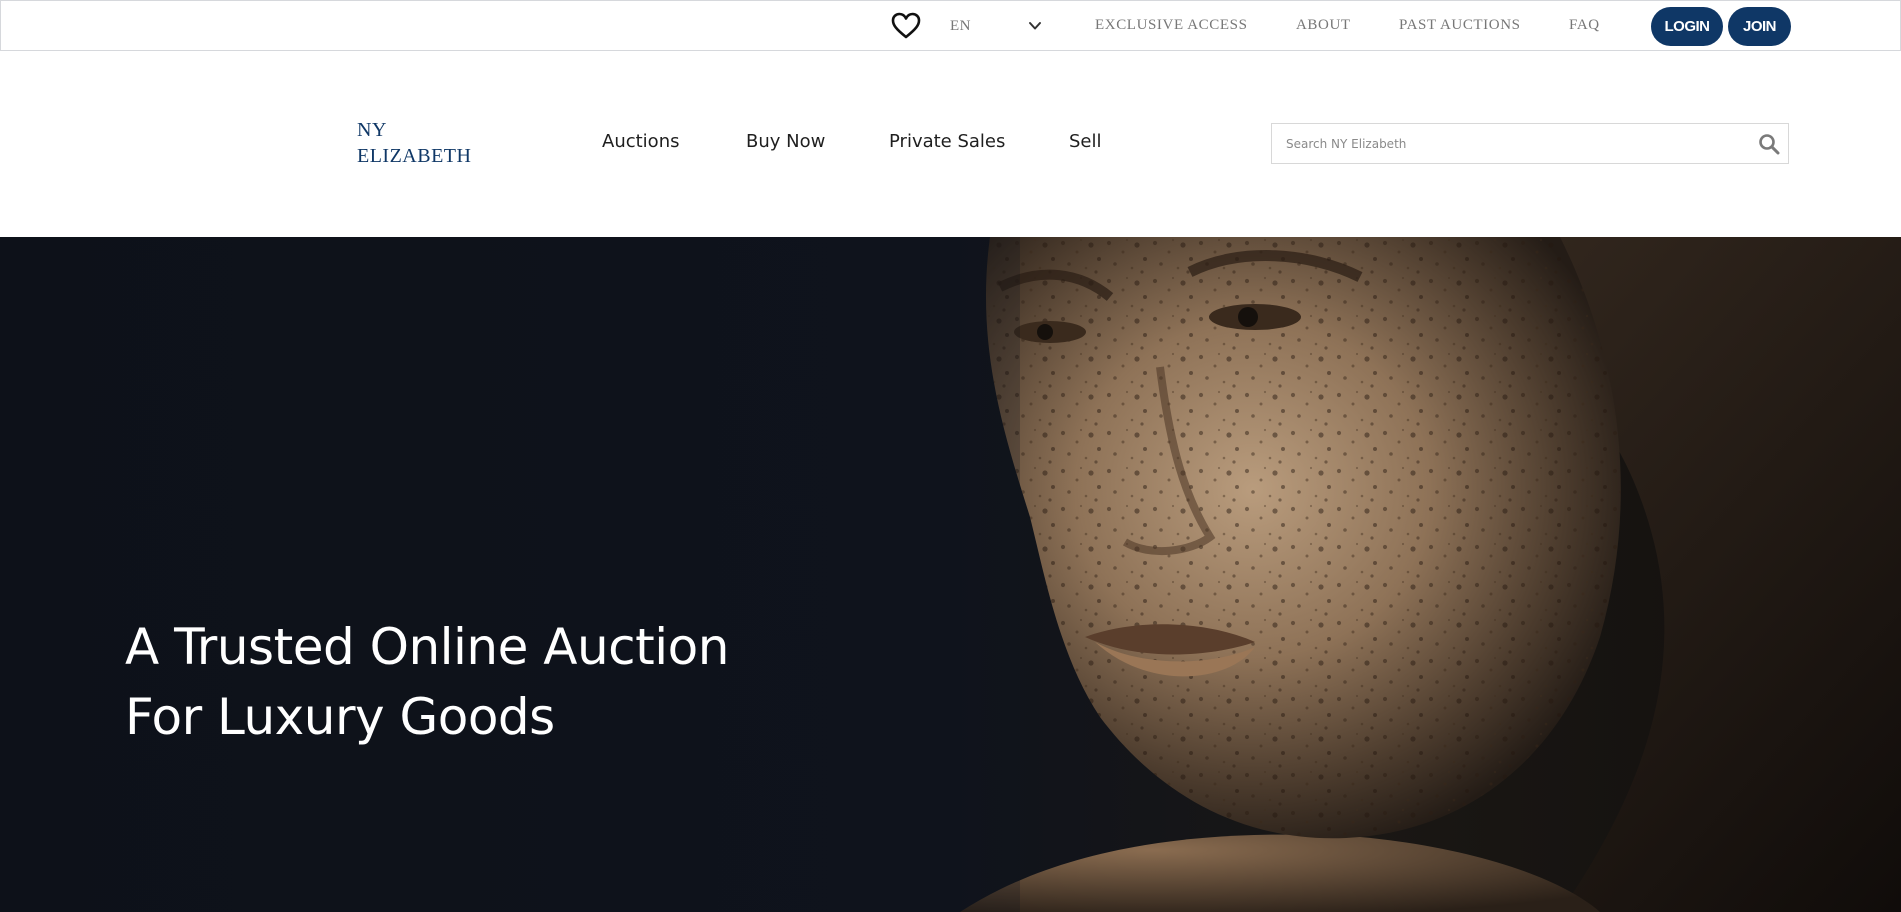 The image size is (1901, 912). Describe the element at coordinates (414, 156) in the screenshot. I see `logo-line-2: ELIZABETH` at that location.